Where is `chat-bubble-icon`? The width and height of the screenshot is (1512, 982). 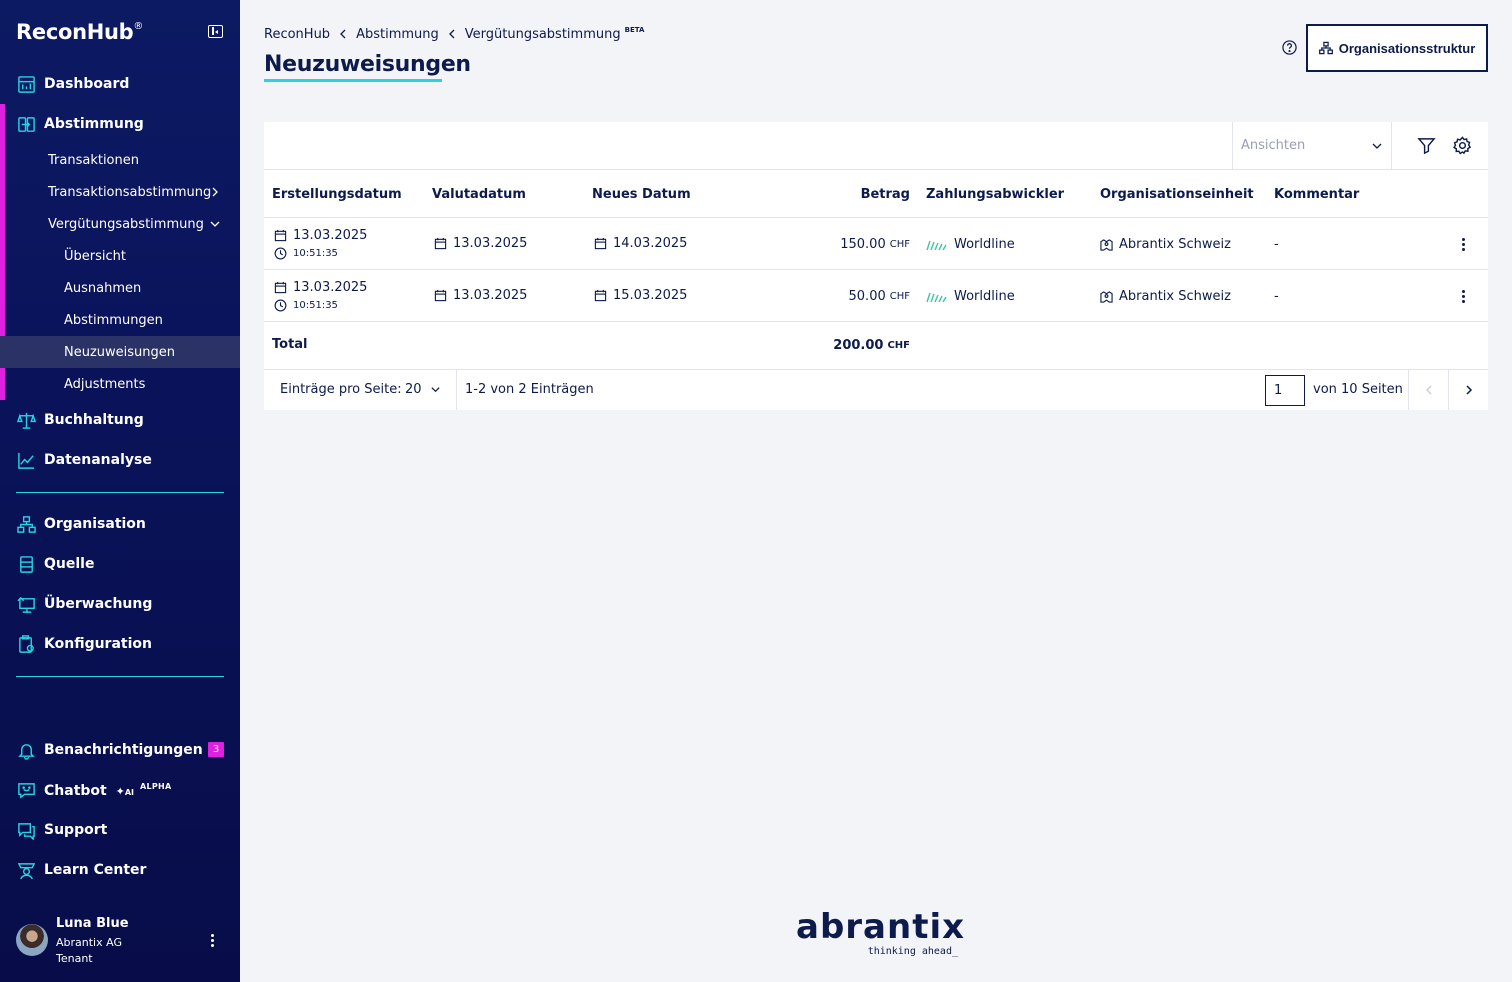
chat-bubble-icon is located at coordinates (26, 791).